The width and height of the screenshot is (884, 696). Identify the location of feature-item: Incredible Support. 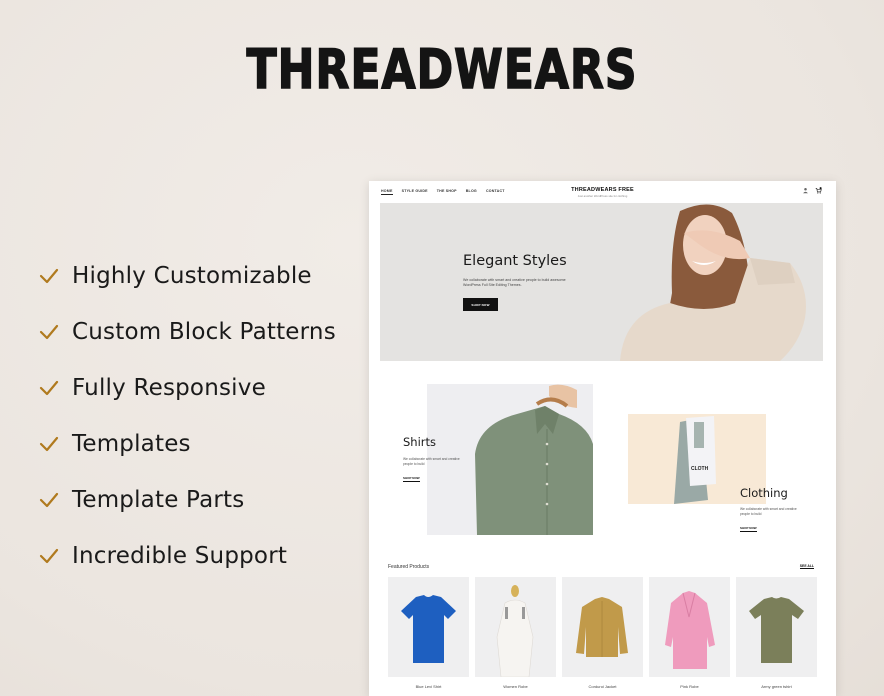
(187, 556).